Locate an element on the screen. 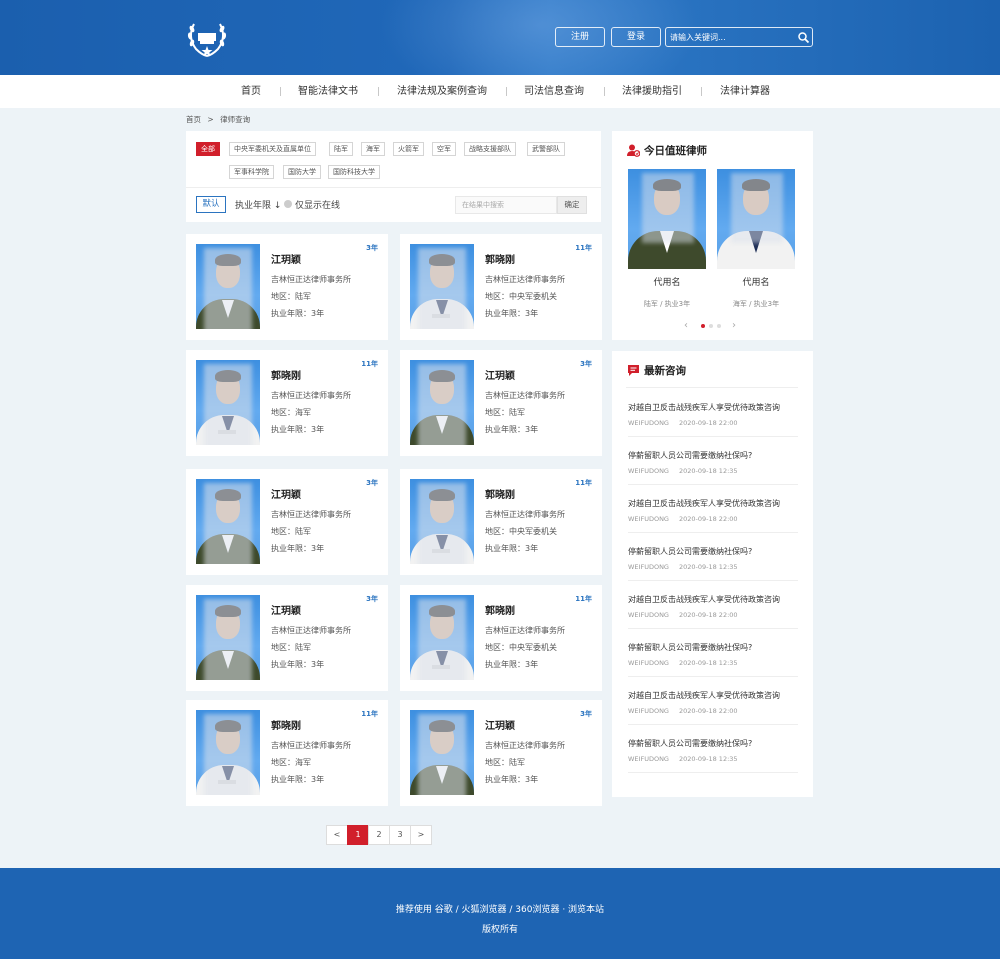  filter-tag-ndu: 国防大学 is located at coordinates (302, 172).